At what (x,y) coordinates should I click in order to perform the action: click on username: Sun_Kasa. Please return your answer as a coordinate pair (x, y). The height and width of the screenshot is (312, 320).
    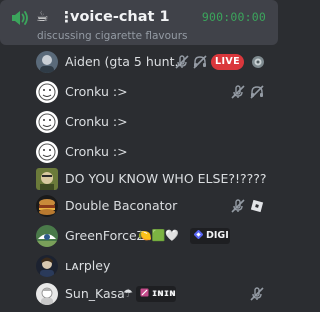
    Looking at the image, I should click on (95, 293).